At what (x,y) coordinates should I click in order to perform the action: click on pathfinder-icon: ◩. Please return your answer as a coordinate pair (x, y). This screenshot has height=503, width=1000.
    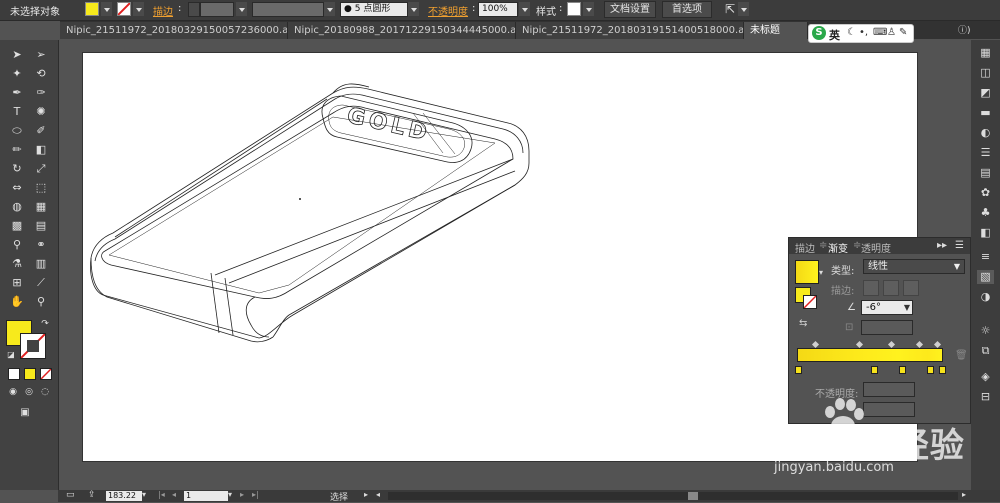
    Looking at the image, I should click on (985, 93).